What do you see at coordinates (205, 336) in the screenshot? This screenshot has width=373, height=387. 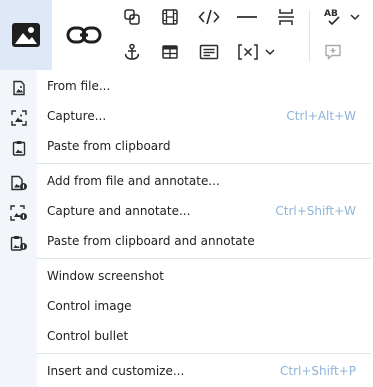 I see `menu-item-control-bullet: Control bullet` at bounding box center [205, 336].